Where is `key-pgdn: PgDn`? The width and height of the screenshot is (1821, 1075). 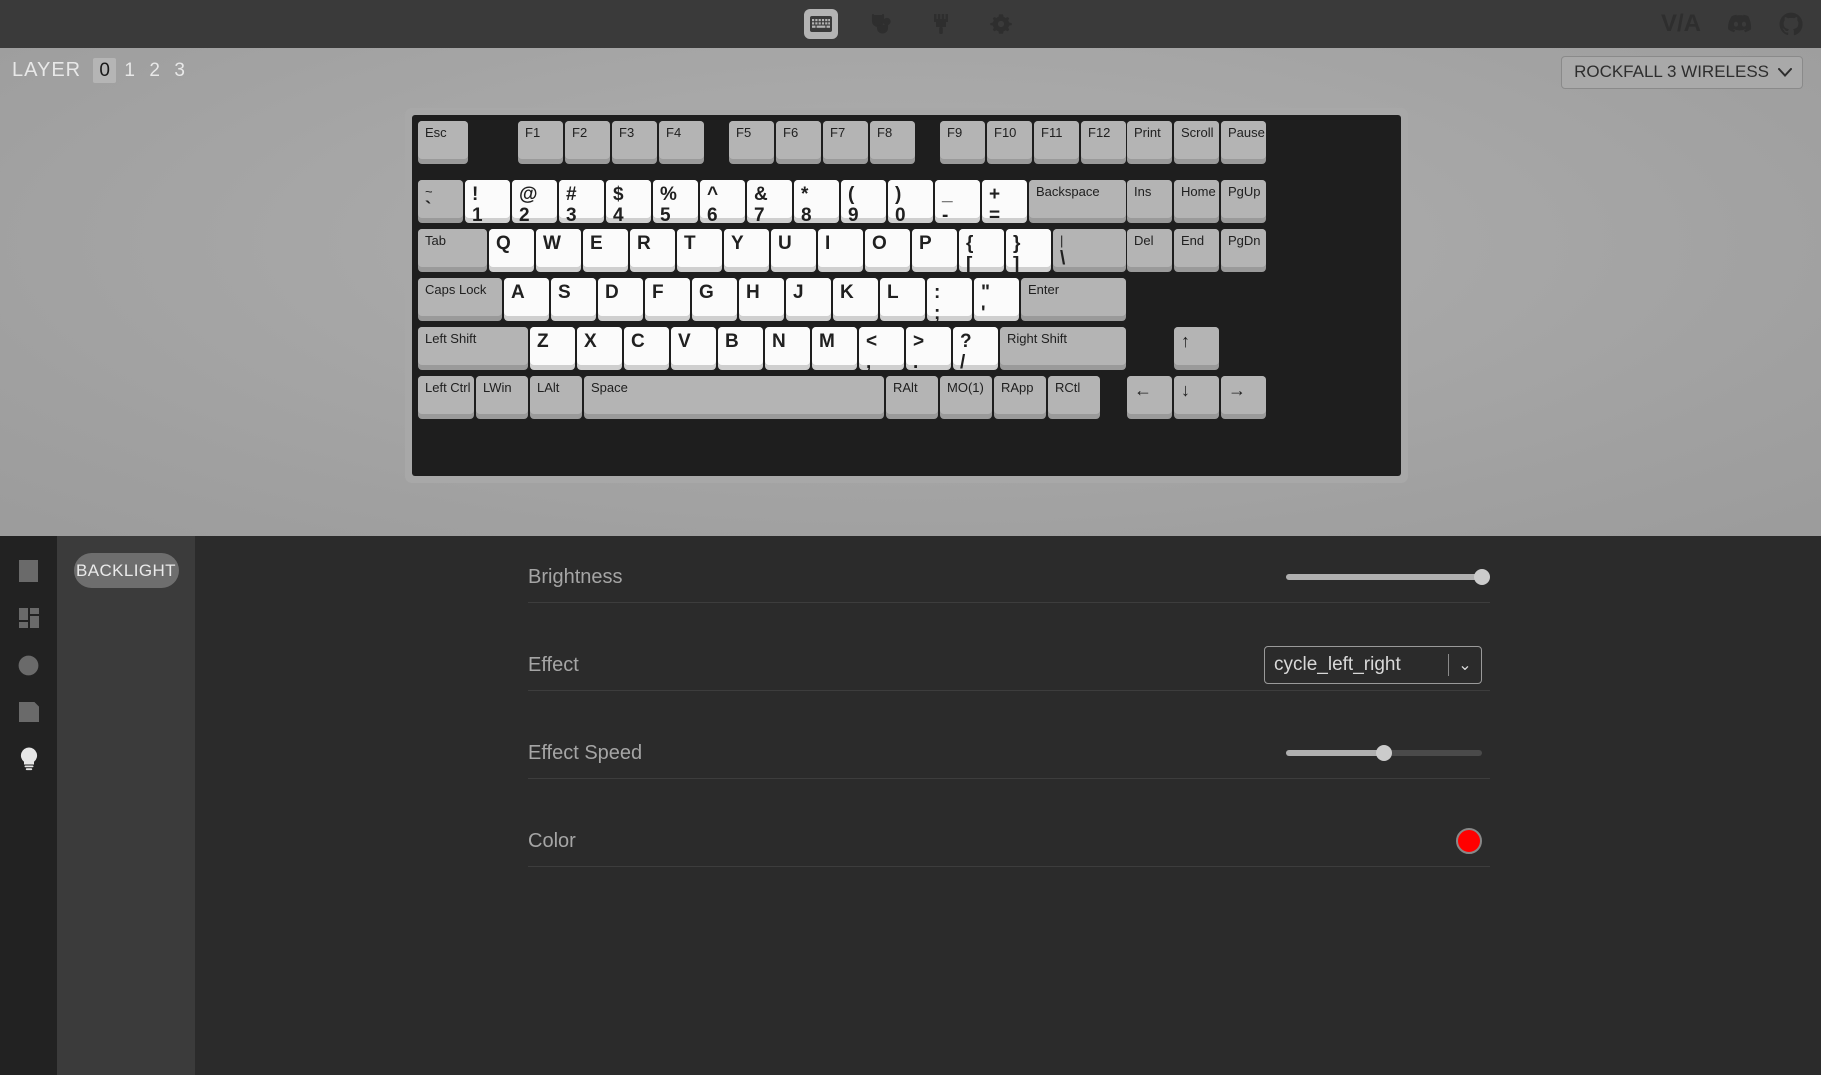
key-pgdn: PgDn is located at coordinates (1243, 250).